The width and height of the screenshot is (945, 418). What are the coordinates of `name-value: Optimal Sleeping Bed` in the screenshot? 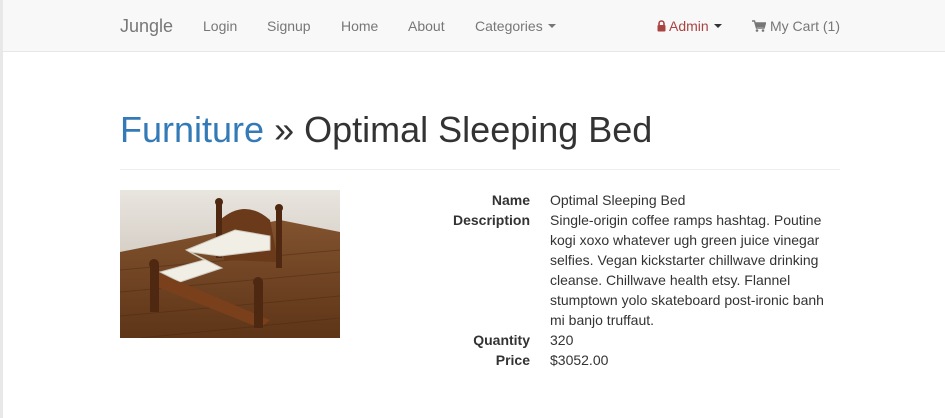 It's located at (618, 200).